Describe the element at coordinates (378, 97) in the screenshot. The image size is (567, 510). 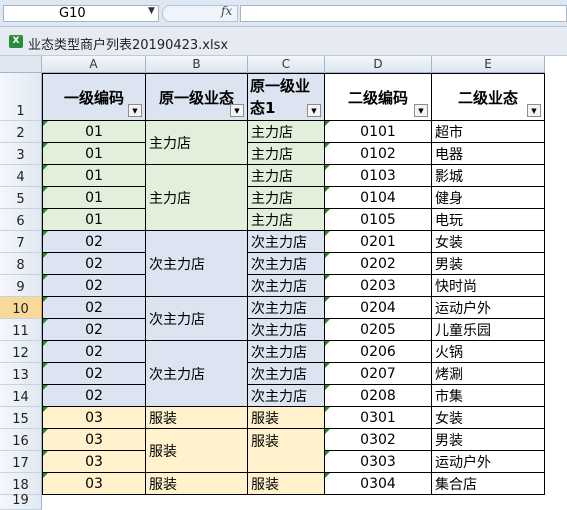
I see `header-cell-d: 二级编码 ▼` at that location.